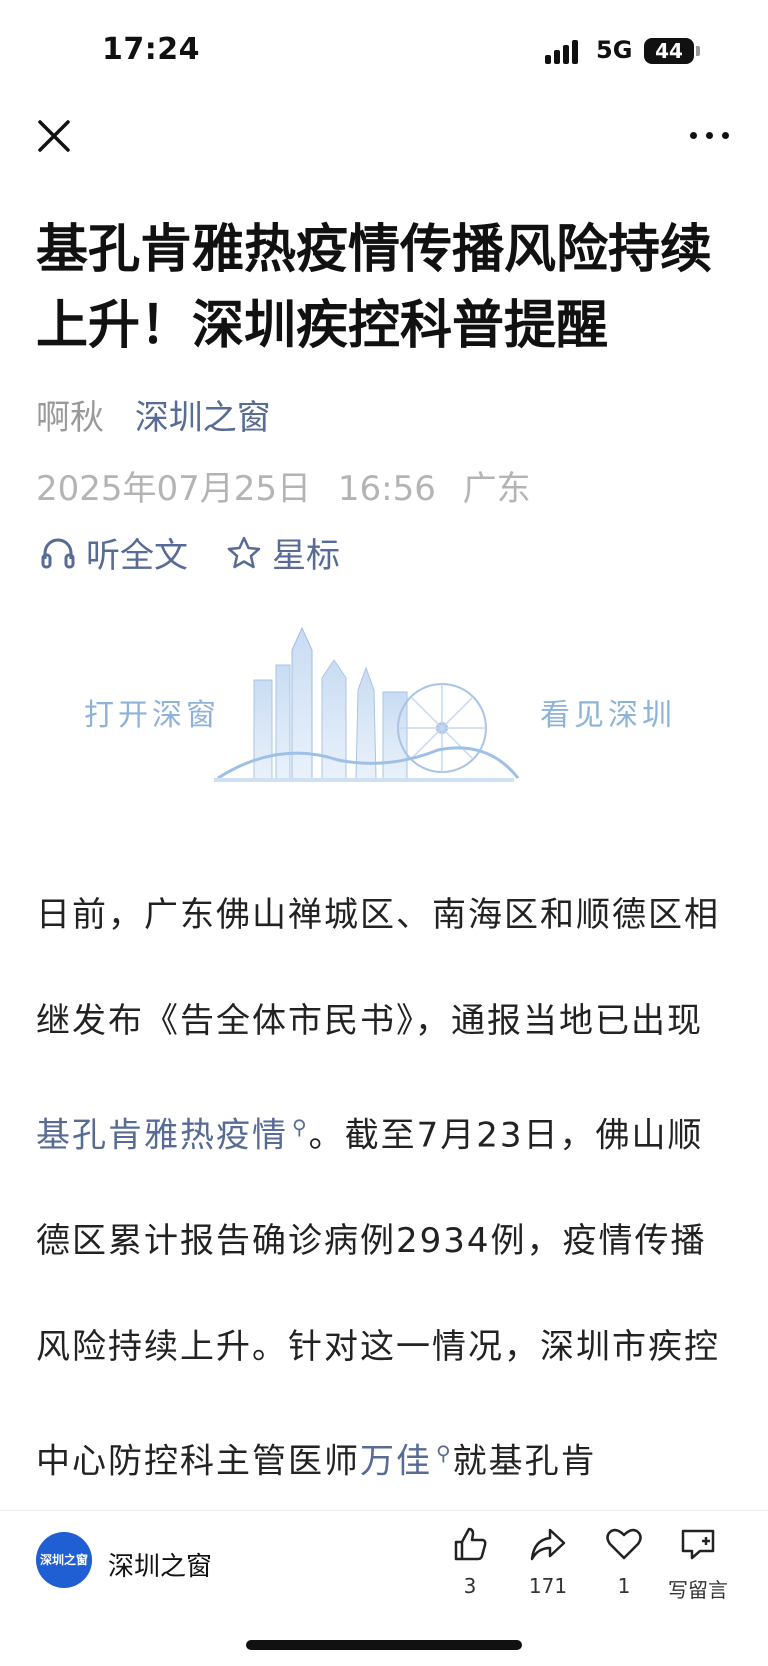  Describe the element at coordinates (669, 51) in the screenshot. I see `battery-icon: 44` at that location.